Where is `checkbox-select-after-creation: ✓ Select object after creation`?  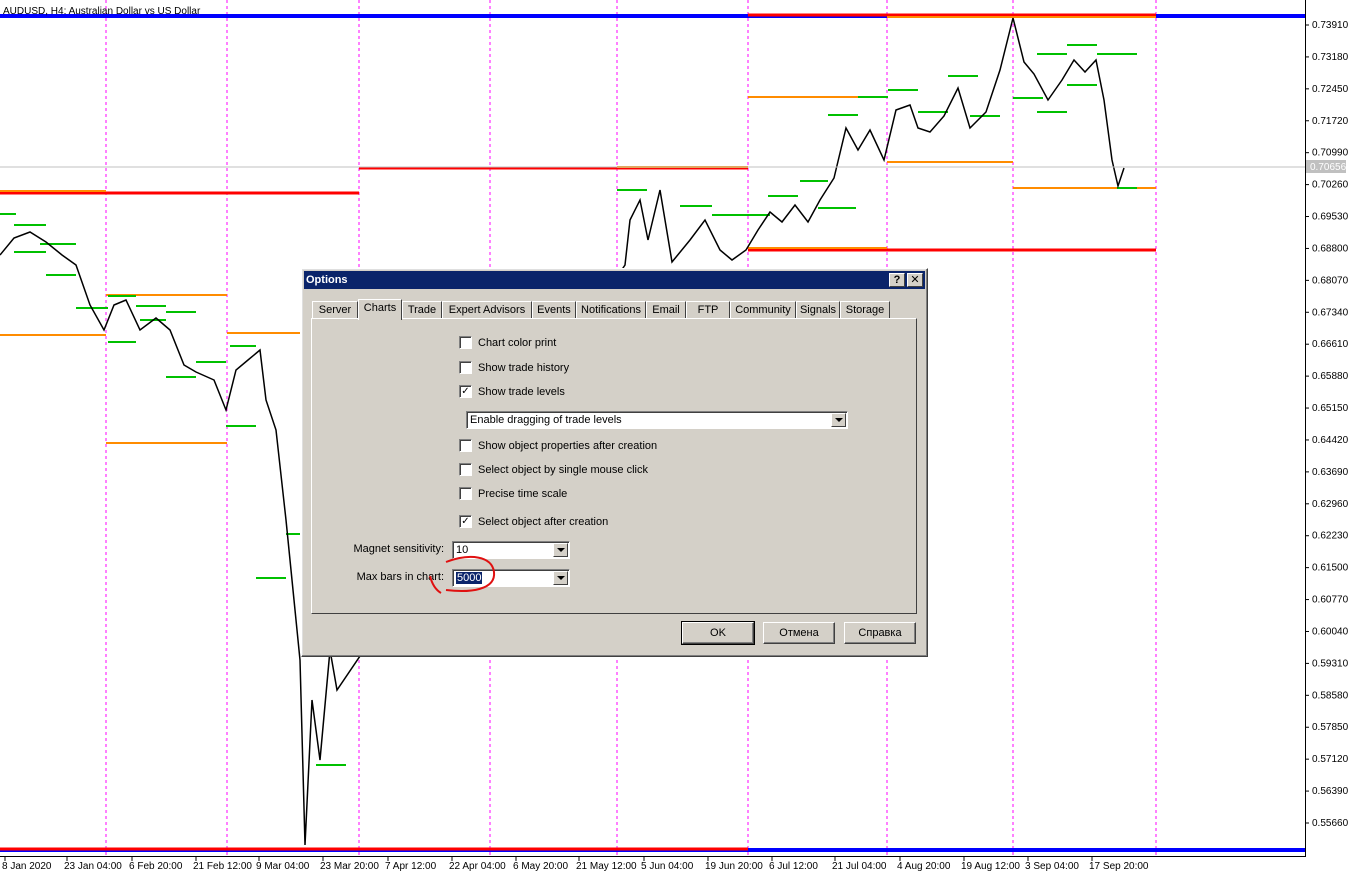
checkbox-select-after-creation: ✓ Select object after creation is located at coordinates (533, 522).